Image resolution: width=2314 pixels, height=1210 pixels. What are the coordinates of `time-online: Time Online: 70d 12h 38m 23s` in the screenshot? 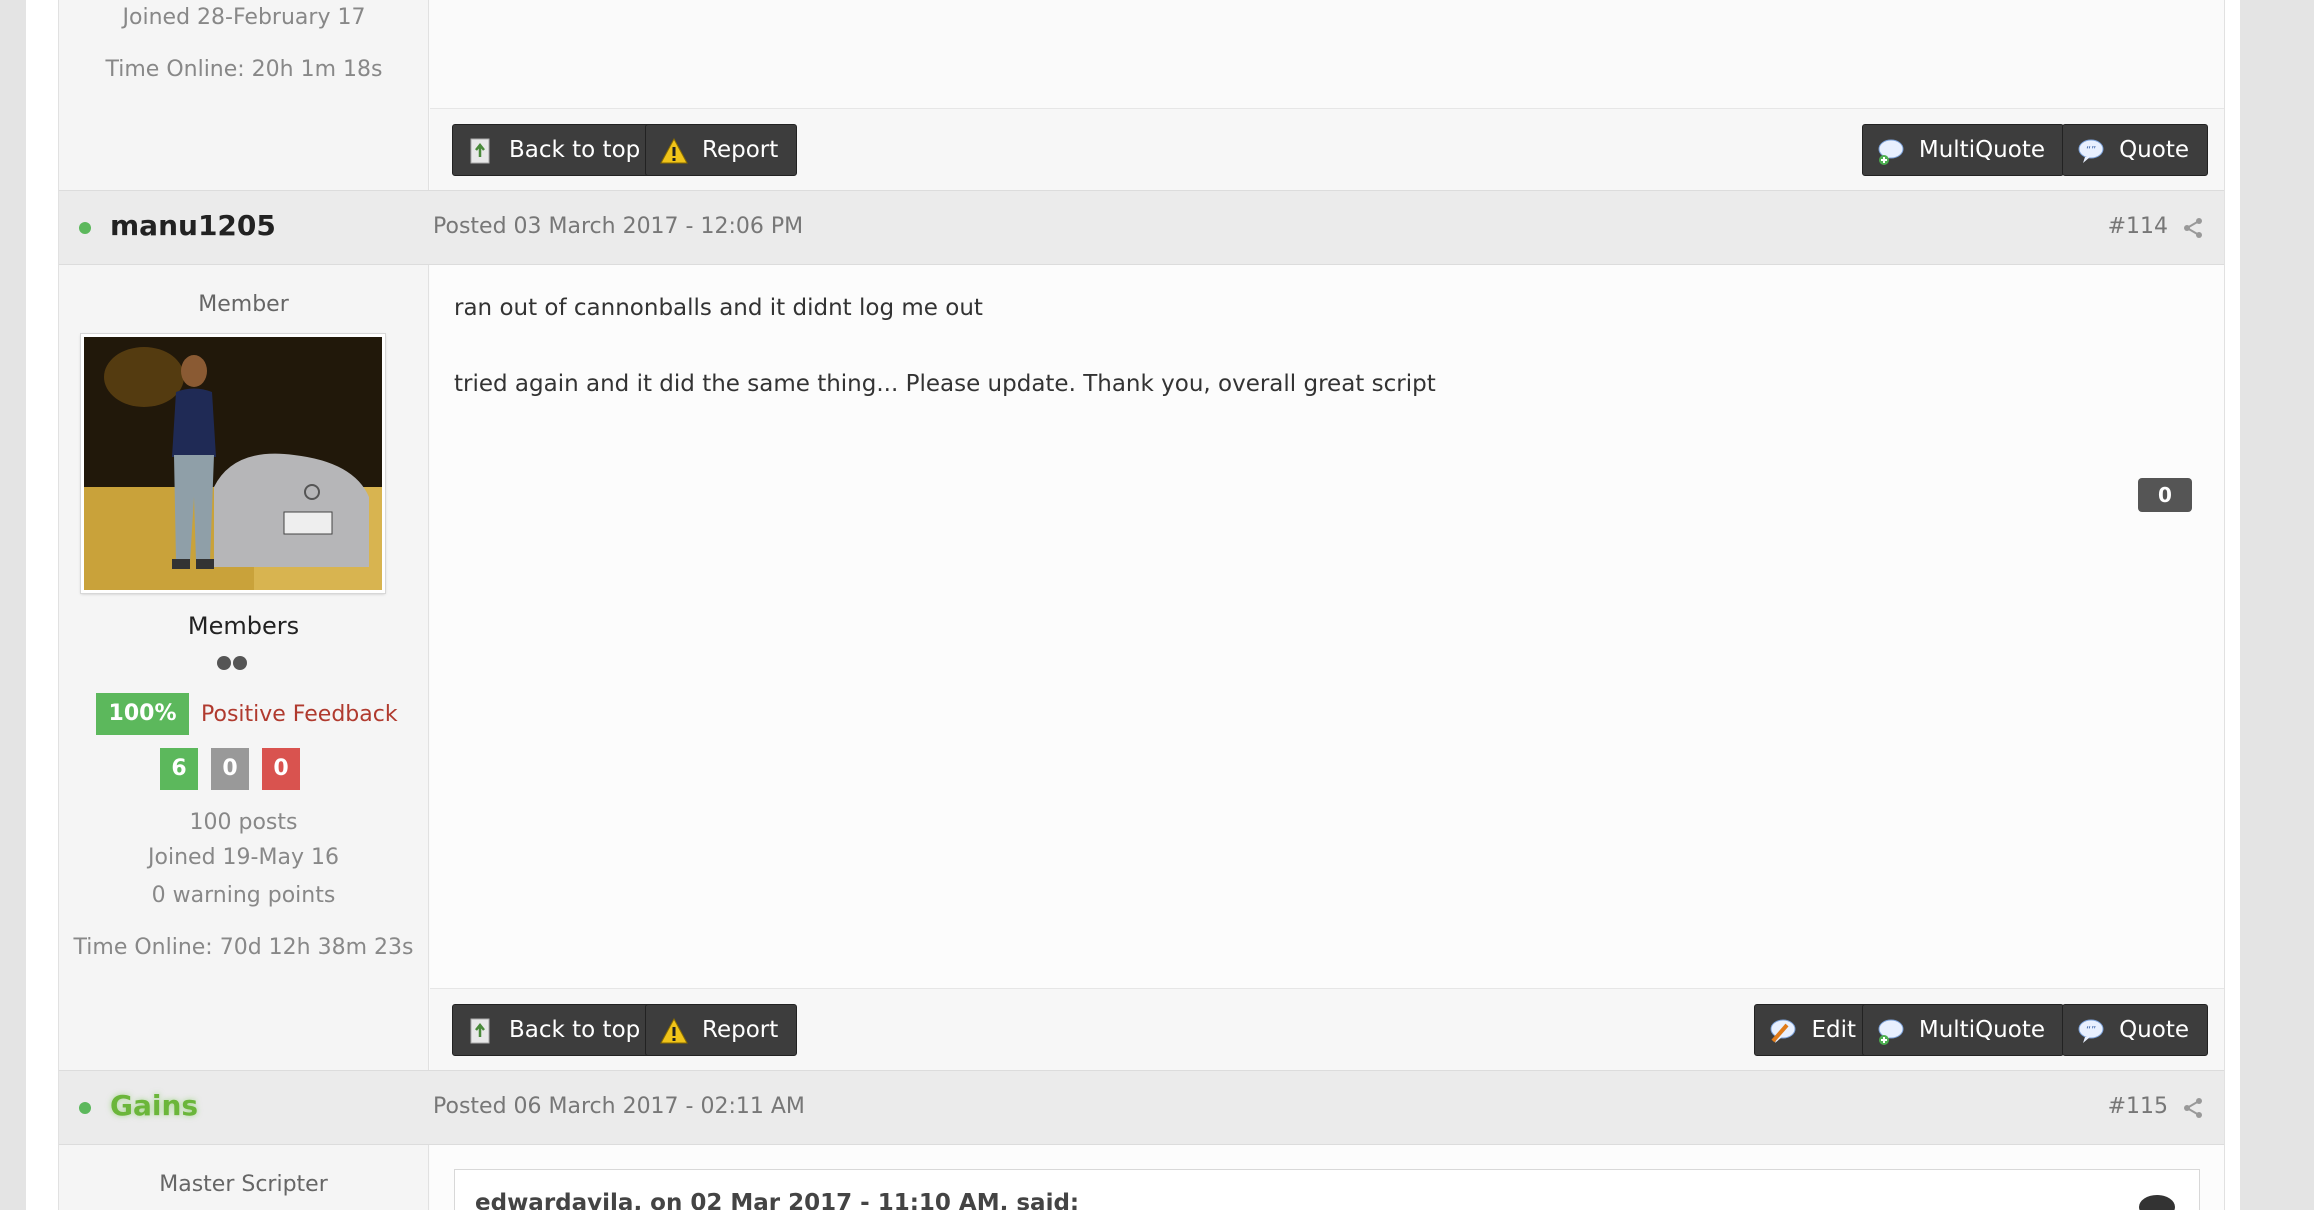 It's located at (243, 947).